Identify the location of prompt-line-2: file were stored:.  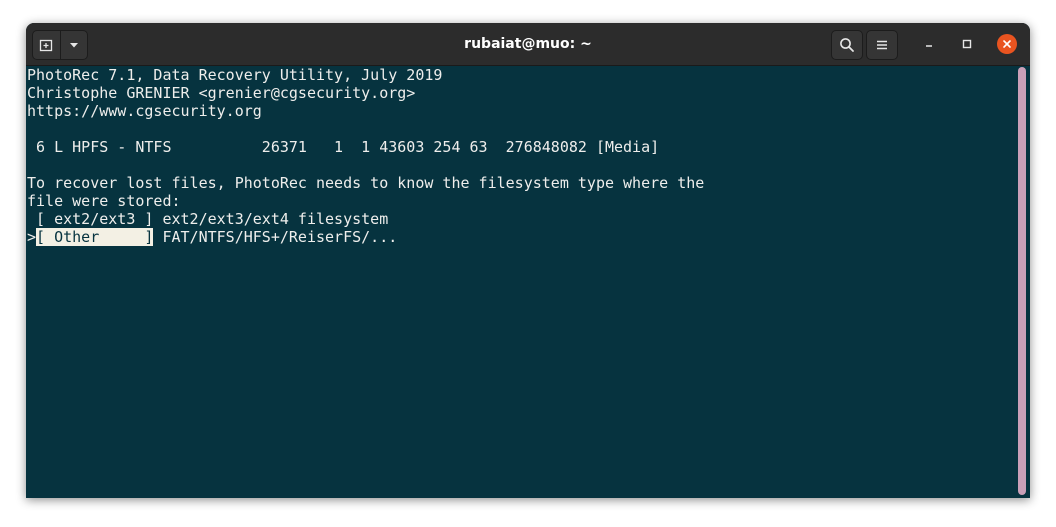
(104, 201).